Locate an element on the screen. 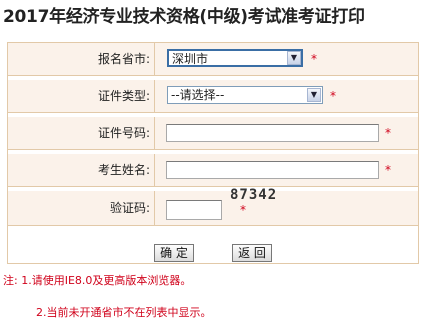 This screenshot has width=427, height=327. captcha-label: 验证码: is located at coordinates (81, 208).